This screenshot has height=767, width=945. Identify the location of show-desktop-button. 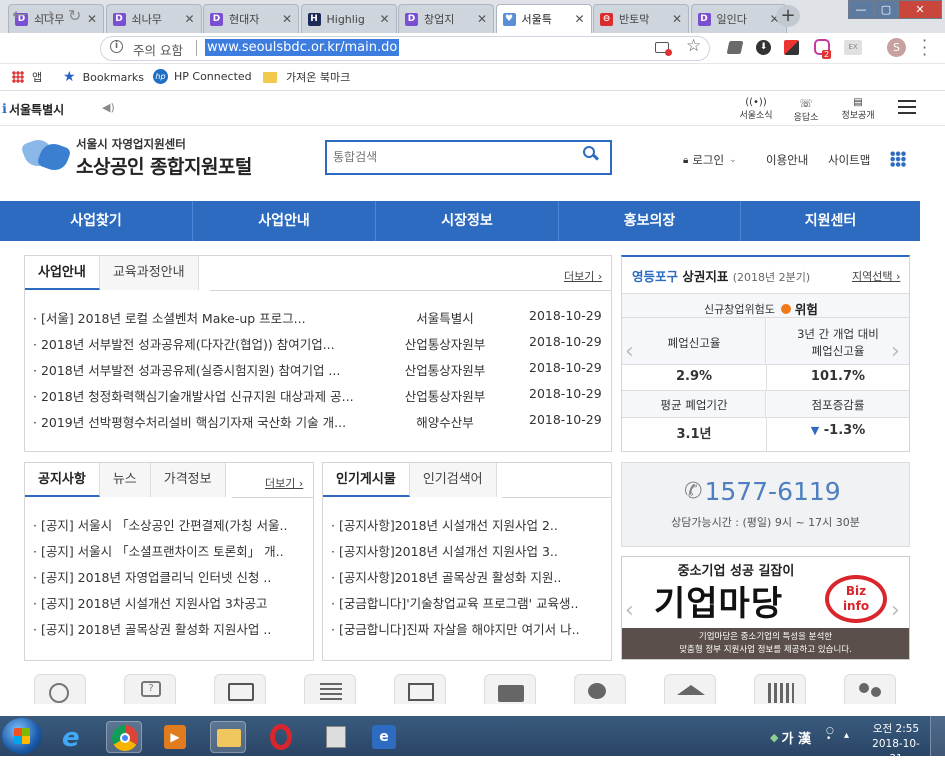
(937, 736).